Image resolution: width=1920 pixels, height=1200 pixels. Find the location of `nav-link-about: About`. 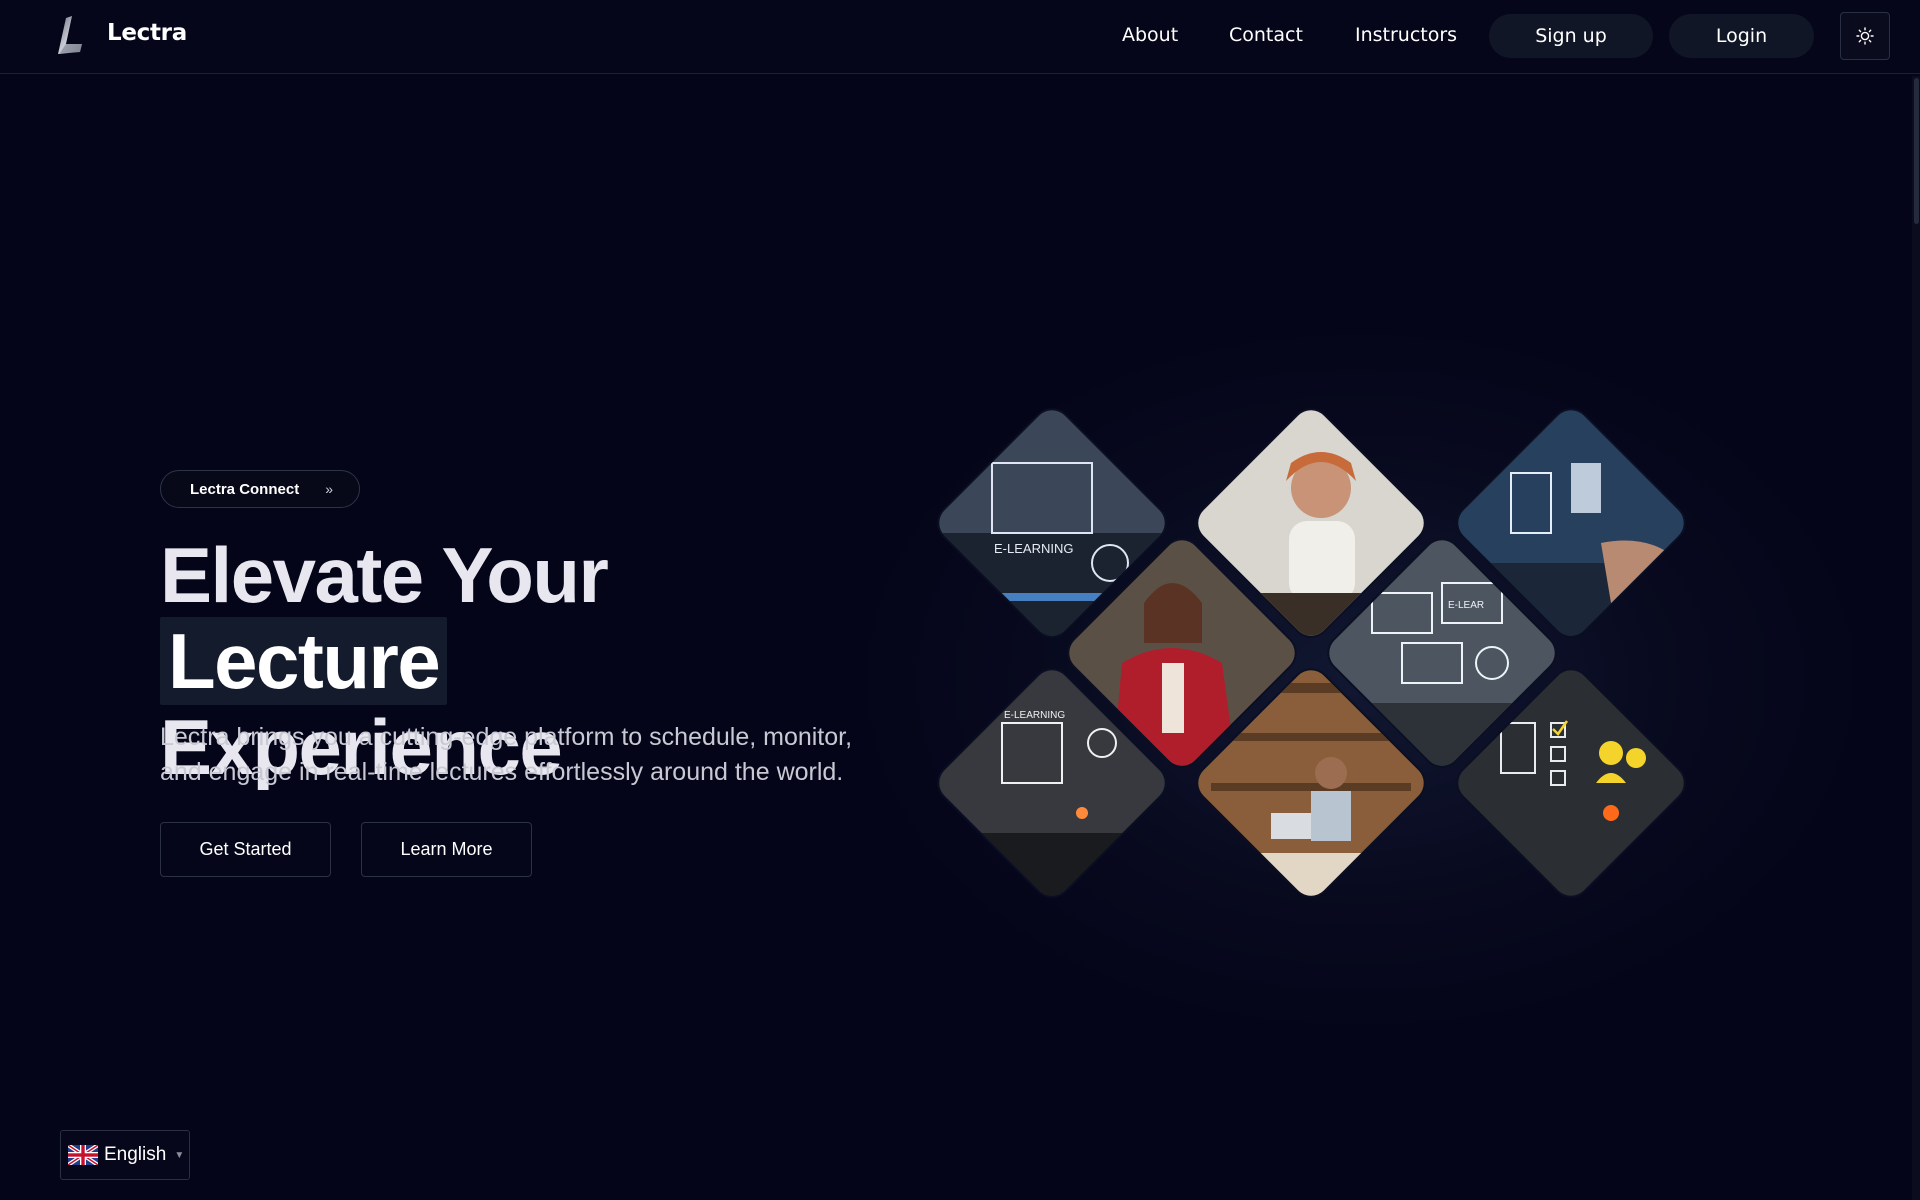

nav-link-about: About is located at coordinates (1150, 35).